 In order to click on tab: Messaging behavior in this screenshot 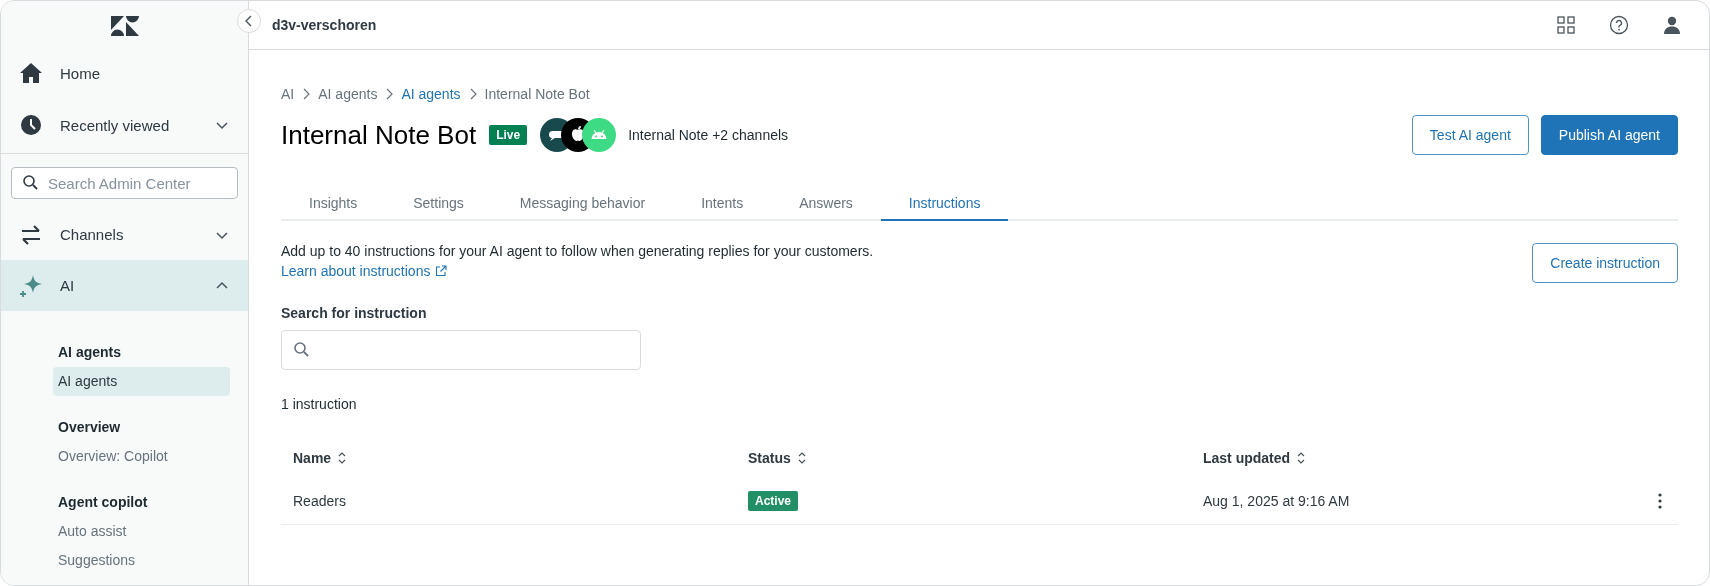, I will do `click(582, 204)`.